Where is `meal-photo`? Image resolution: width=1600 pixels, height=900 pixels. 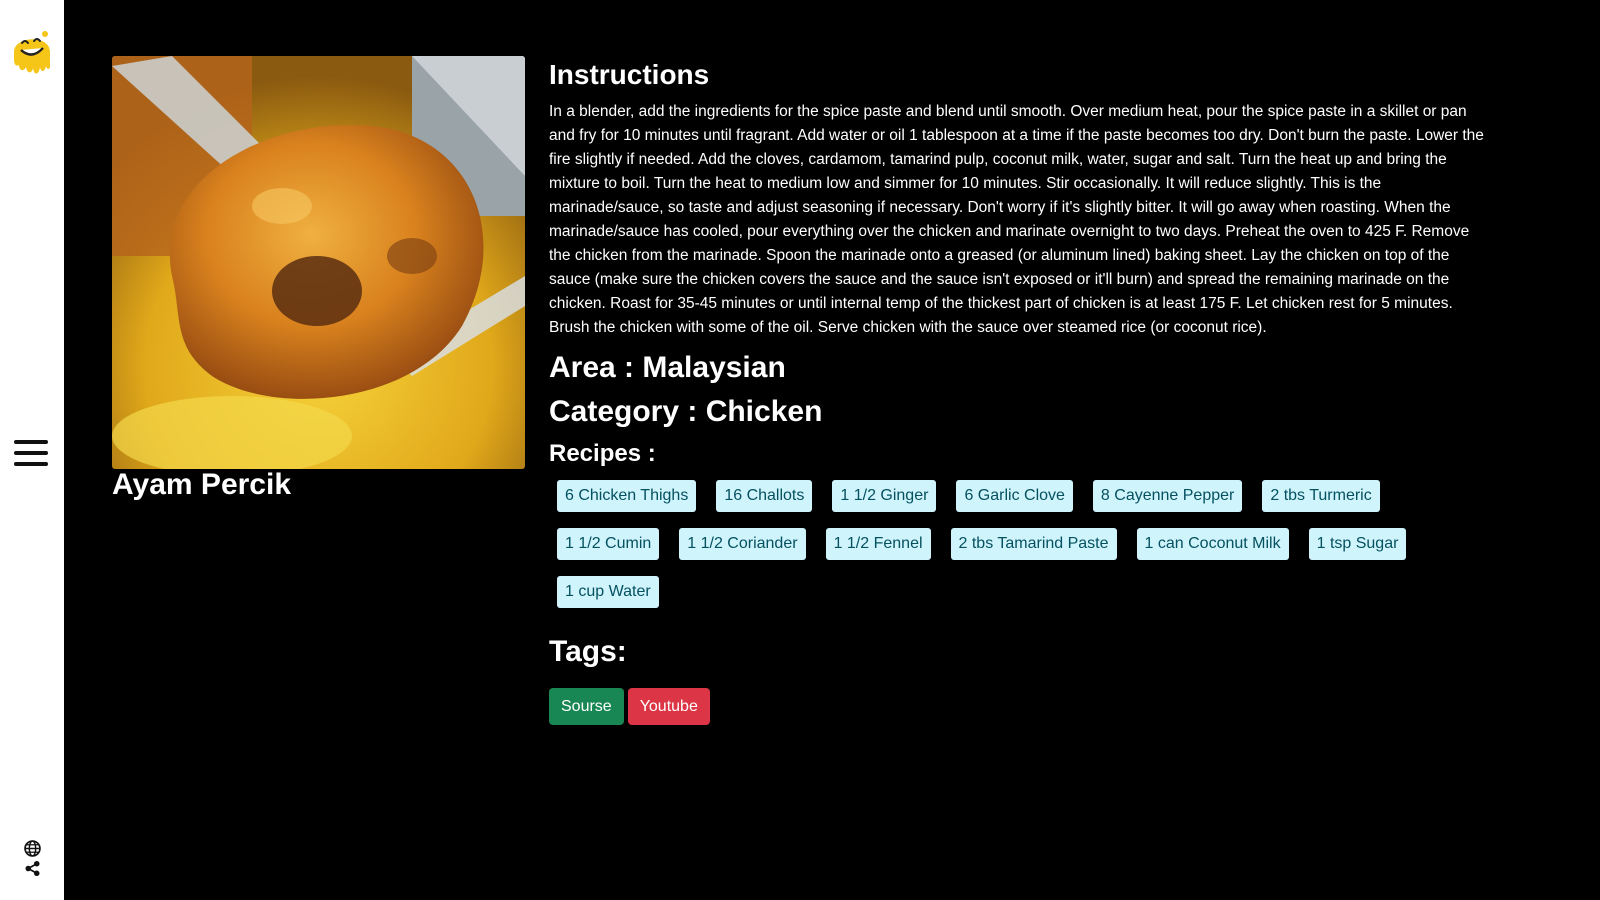
meal-photo is located at coordinates (318, 262).